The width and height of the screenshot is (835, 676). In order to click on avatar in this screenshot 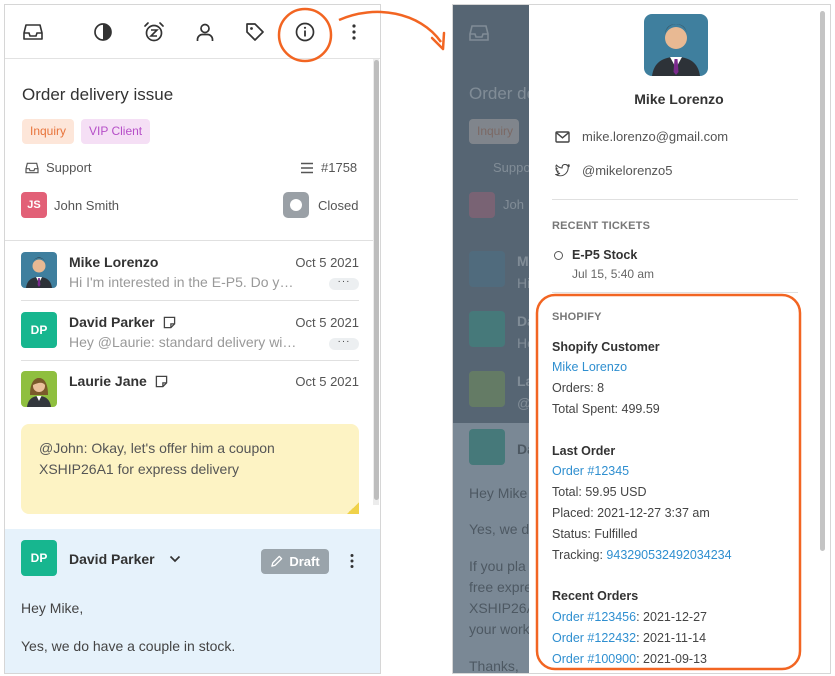, I will do `click(39, 389)`.